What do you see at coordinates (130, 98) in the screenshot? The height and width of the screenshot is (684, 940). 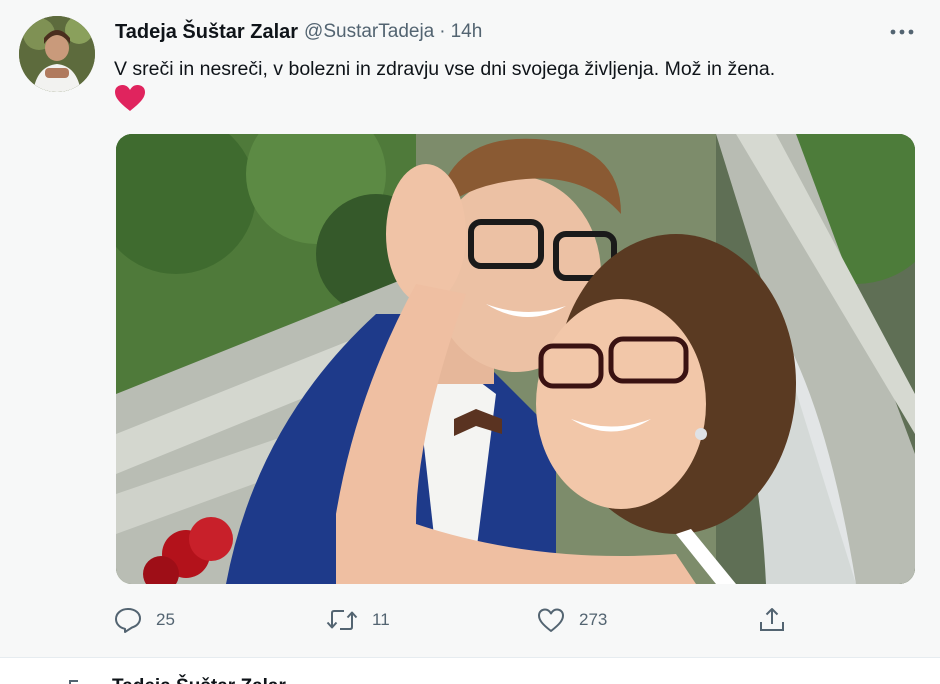 I see `heart-emoji-icon` at bounding box center [130, 98].